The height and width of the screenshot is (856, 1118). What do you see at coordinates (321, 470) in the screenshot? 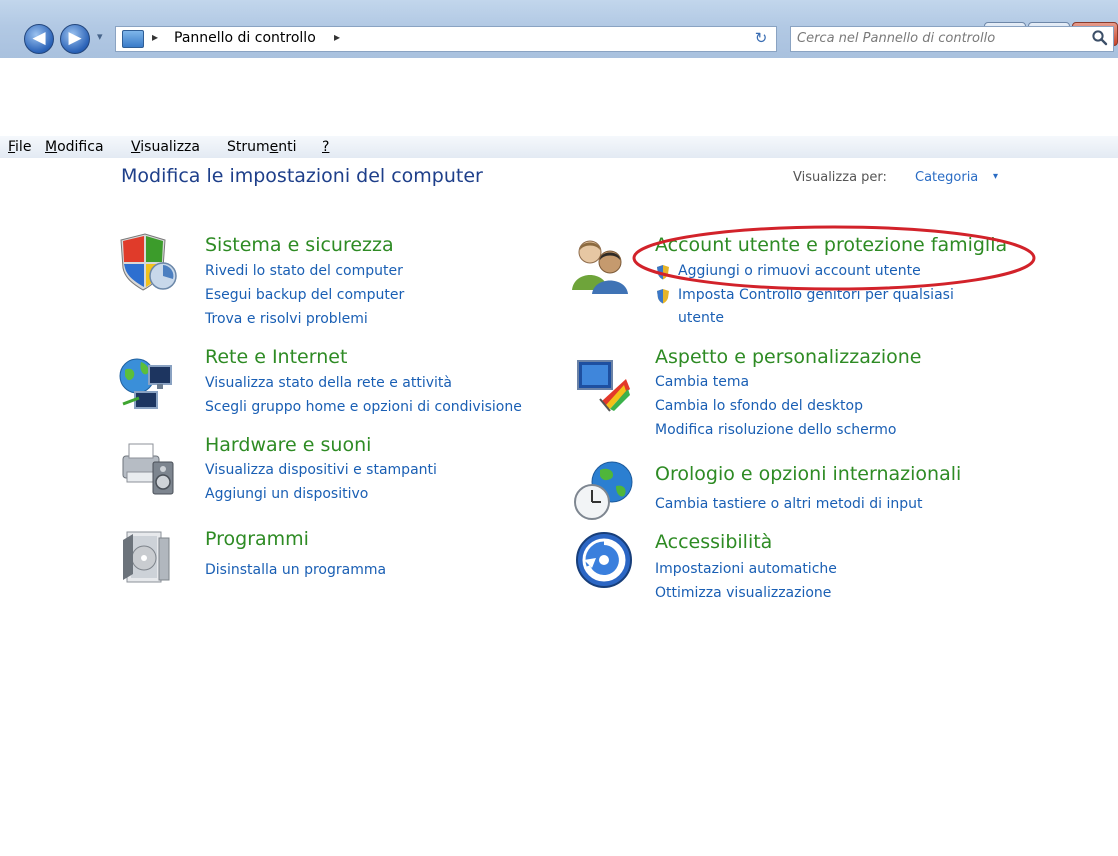
I see `link-devices-printers: Visualizza dispositivi e stampanti` at bounding box center [321, 470].